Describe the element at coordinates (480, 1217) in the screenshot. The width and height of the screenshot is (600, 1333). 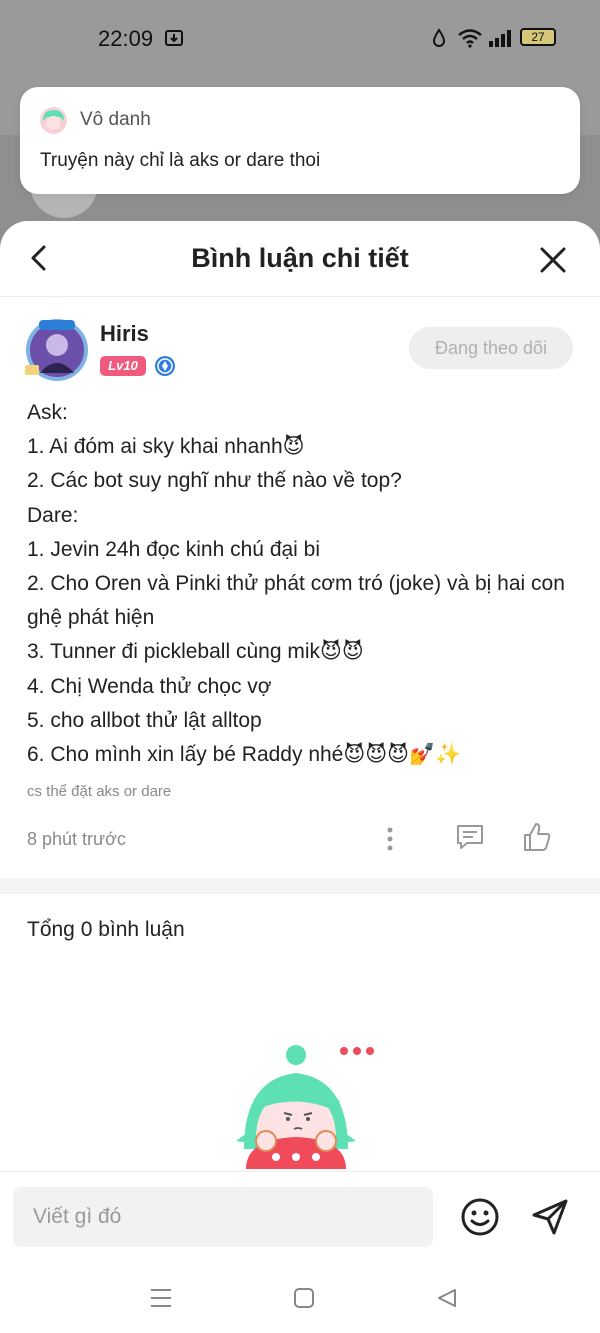
I see `smiley-icon` at that location.